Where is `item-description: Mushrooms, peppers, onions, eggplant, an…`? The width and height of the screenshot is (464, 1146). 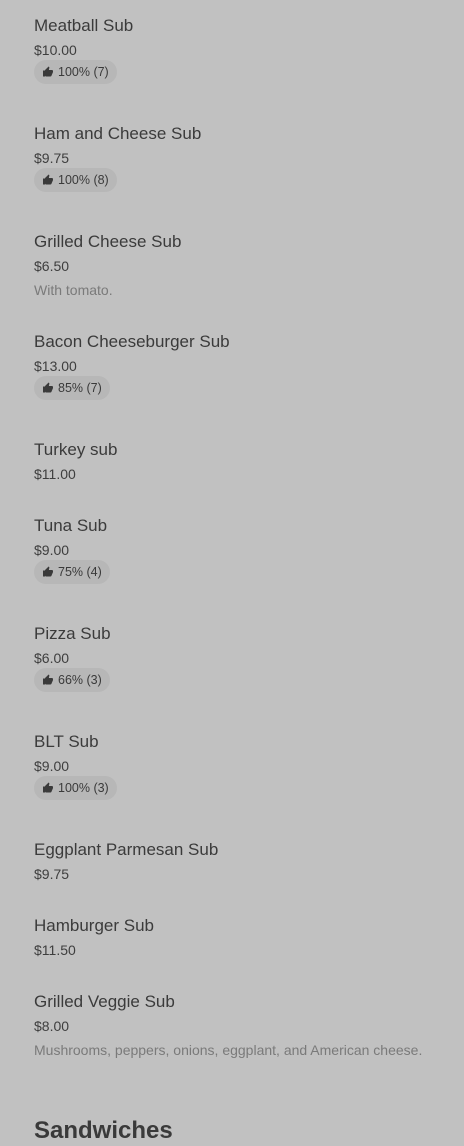 item-description: Mushrooms, peppers, onions, eggplant, an… is located at coordinates (228, 1050).